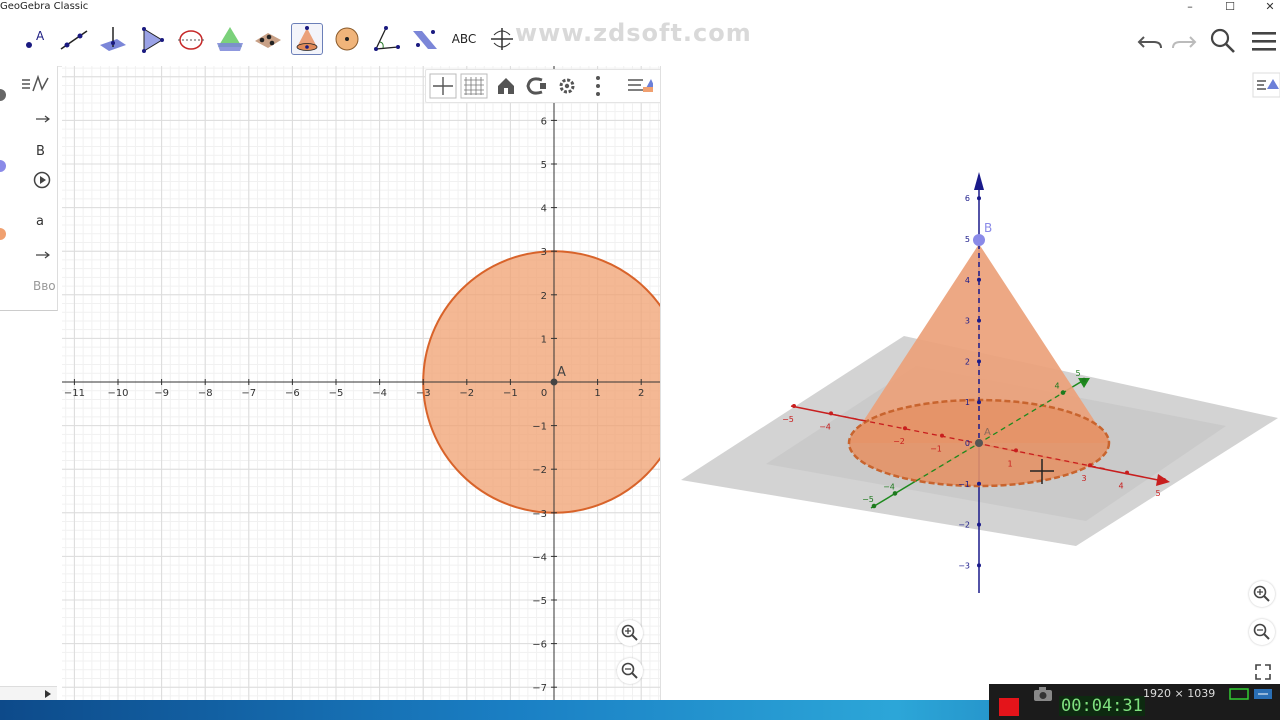 The image size is (1280, 720). What do you see at coordinates (641, 393) in the screenshot?
I see `x-tick-label: 2` at bounding box center [641, 393].